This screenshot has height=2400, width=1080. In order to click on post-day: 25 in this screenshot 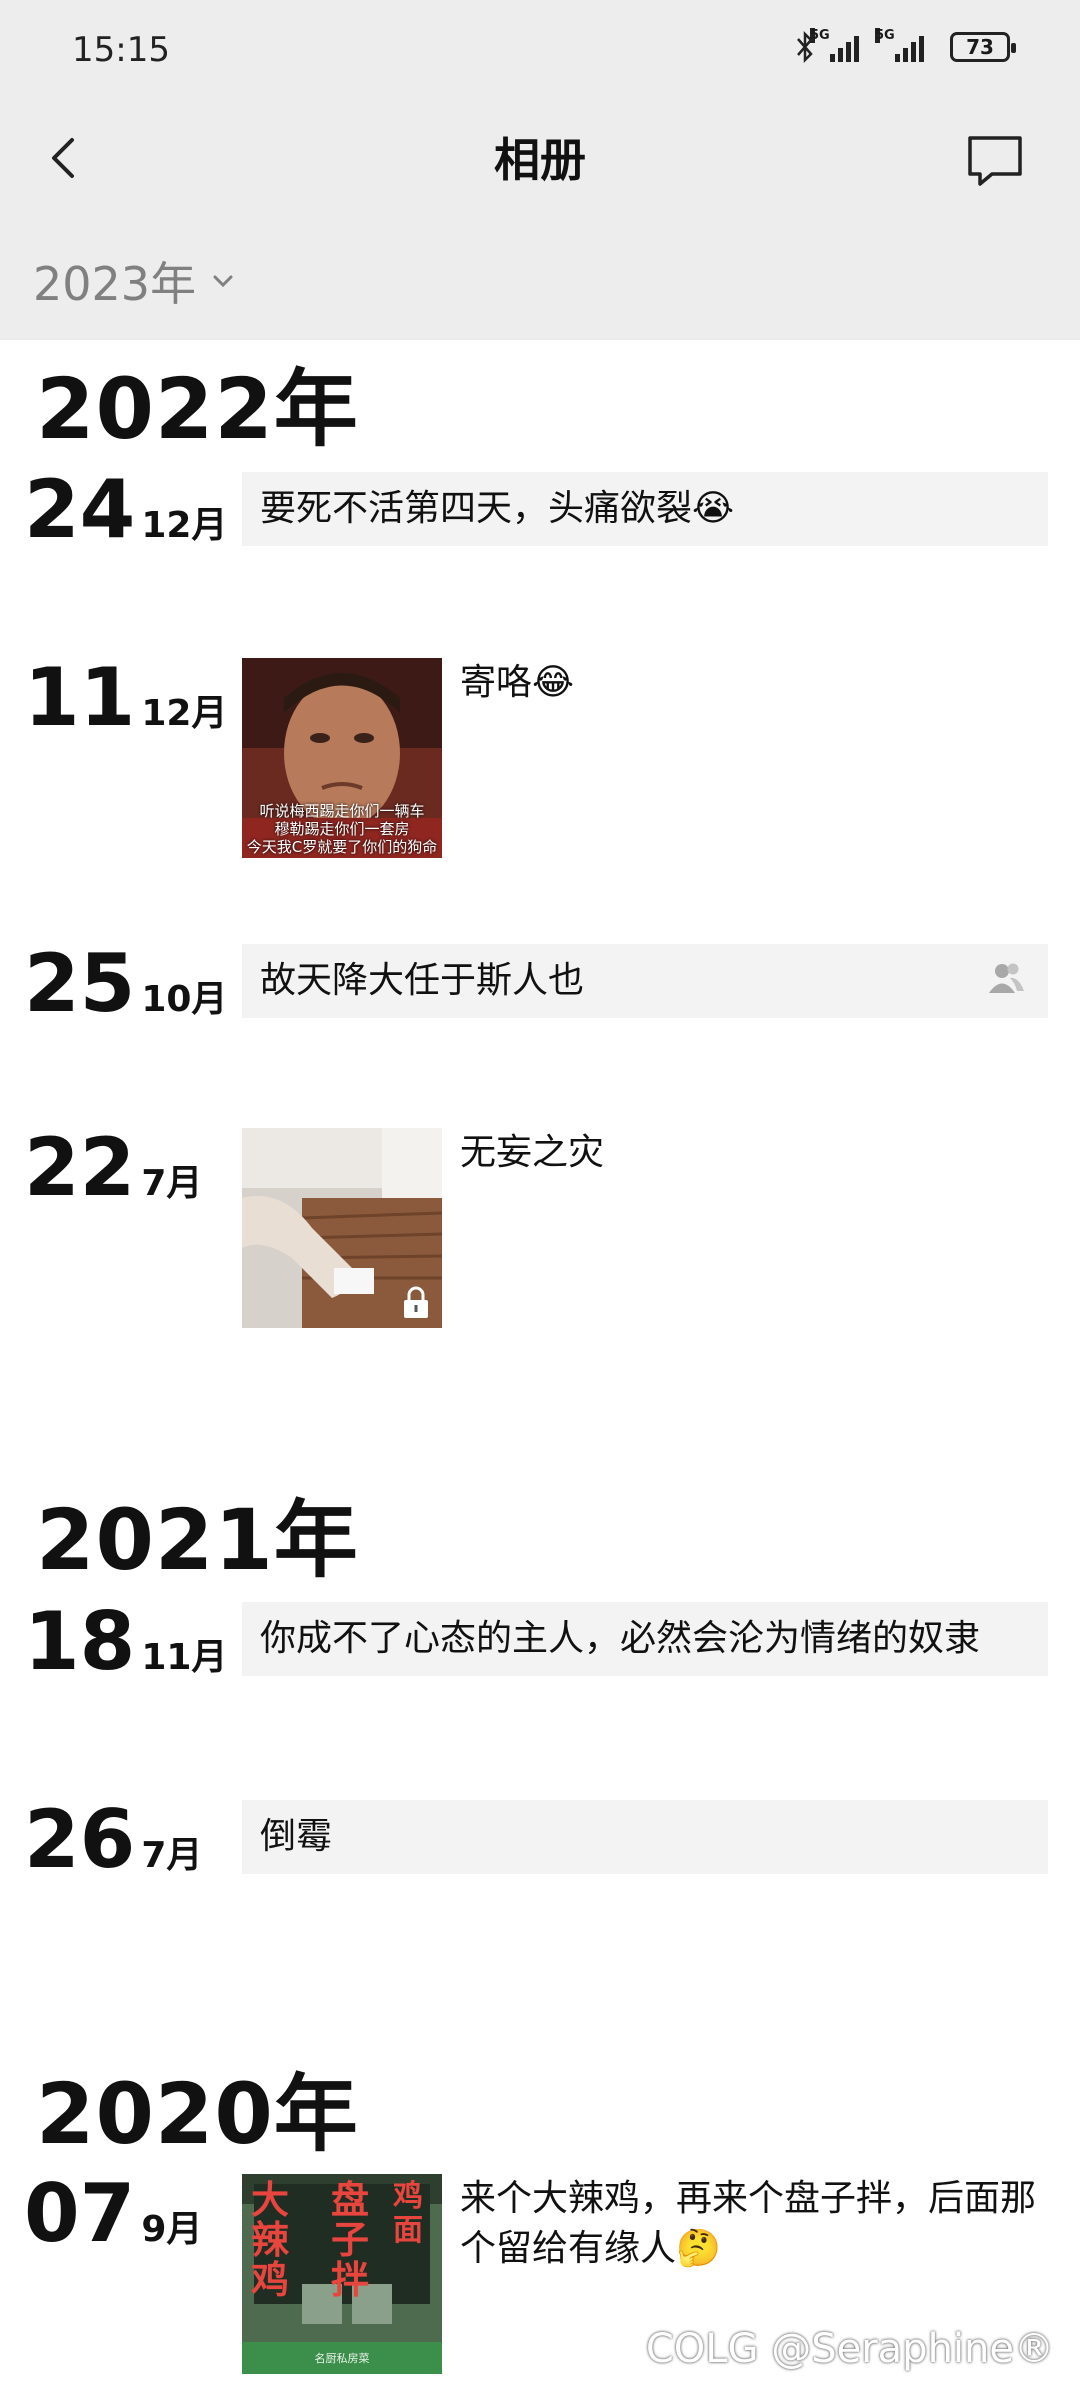, I will do `click(80, 983)`.